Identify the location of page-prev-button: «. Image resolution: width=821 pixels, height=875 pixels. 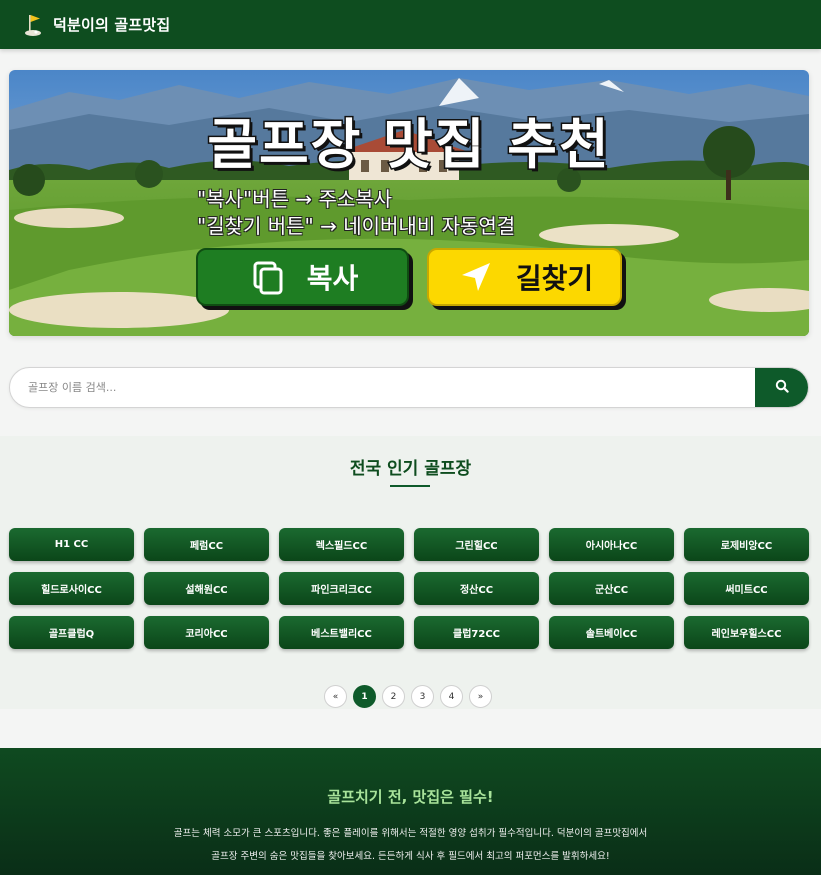
(335, 696).